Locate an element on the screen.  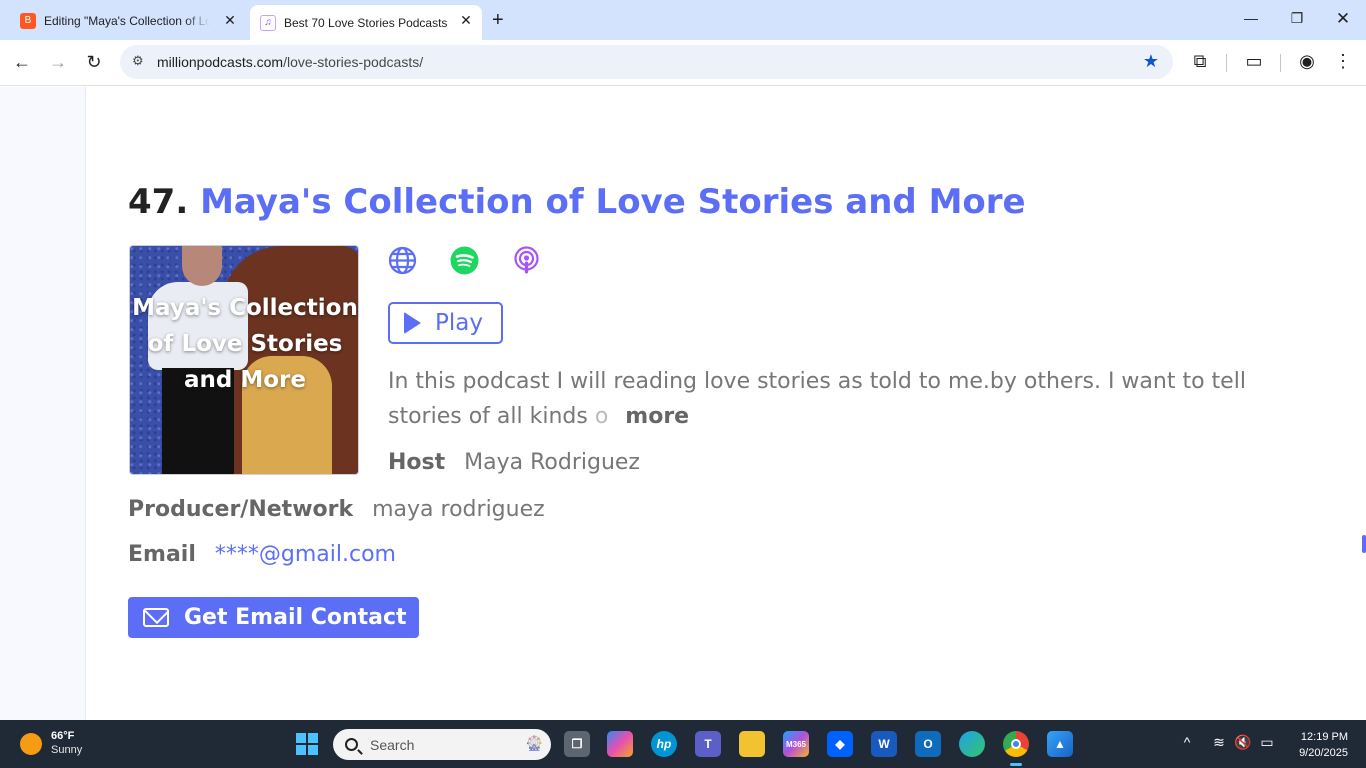
tab-editing-post: B Editing "Maya's Collection of Lo ✕ is located at coordinates (127, 20).